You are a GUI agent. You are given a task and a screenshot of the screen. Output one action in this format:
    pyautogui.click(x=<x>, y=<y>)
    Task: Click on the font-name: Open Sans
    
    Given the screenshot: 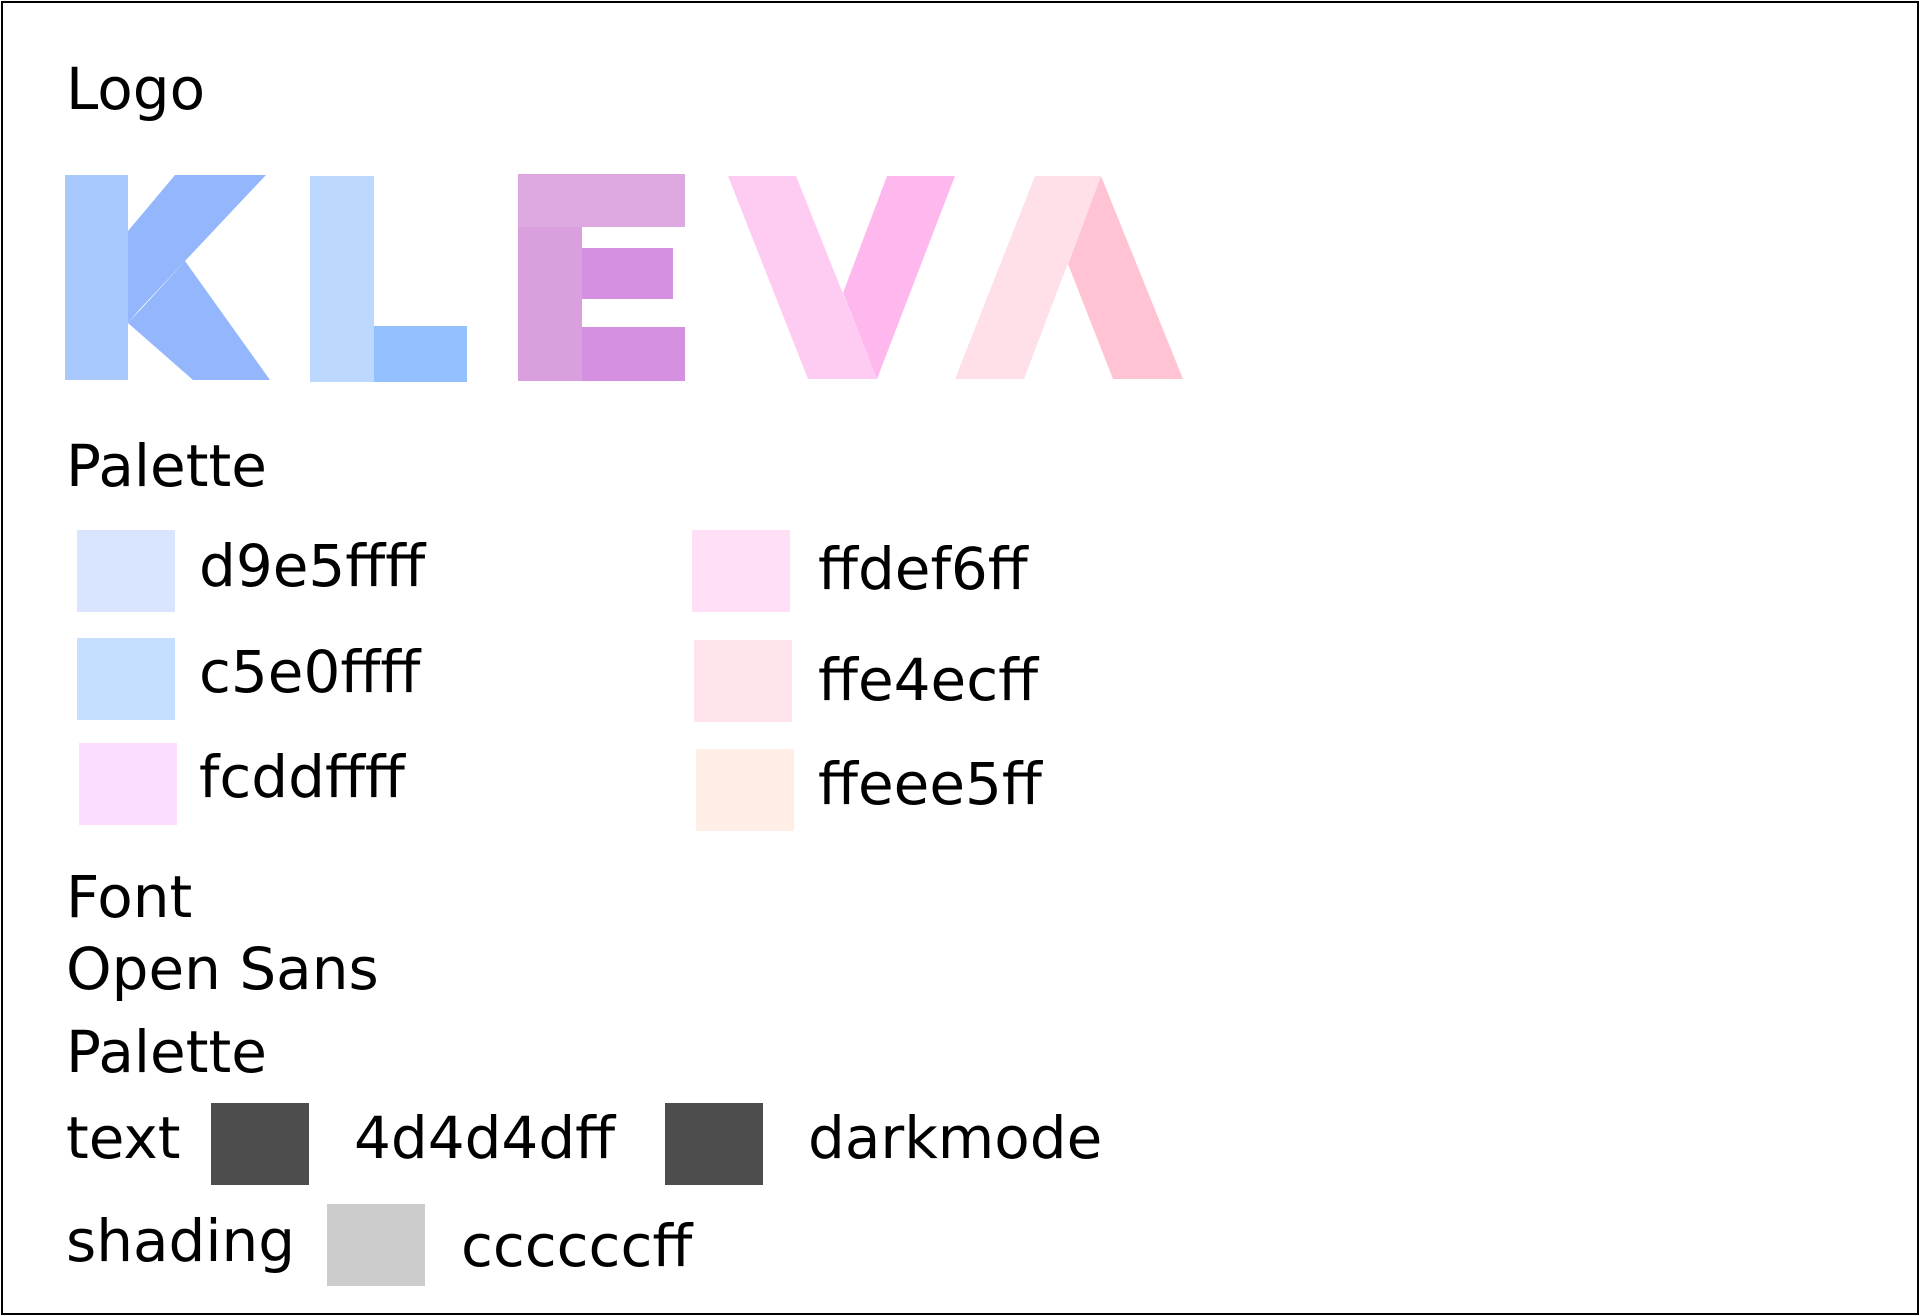 What is the action you would take?
    pyautogui.click(x=222, y=969)
    